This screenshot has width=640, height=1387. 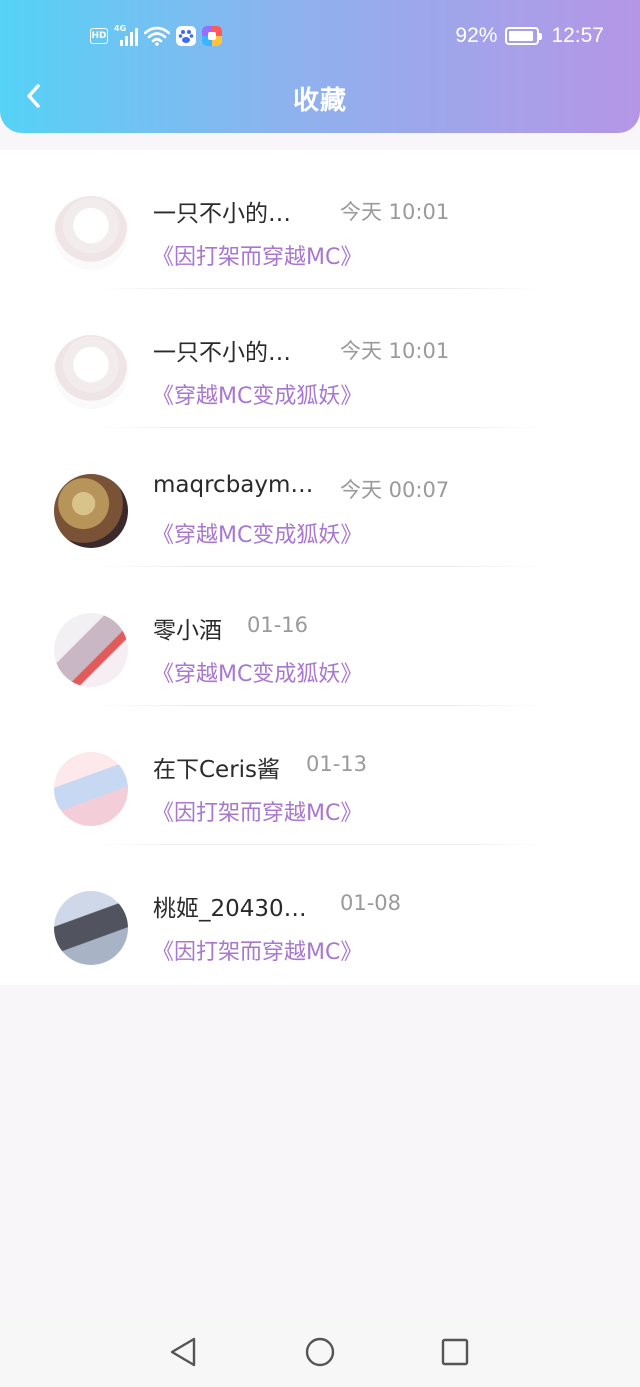 I want to click on list-item: 桃姬_20430… 01-08 《因打架而穿越MC》, so click(x=320, y=914).